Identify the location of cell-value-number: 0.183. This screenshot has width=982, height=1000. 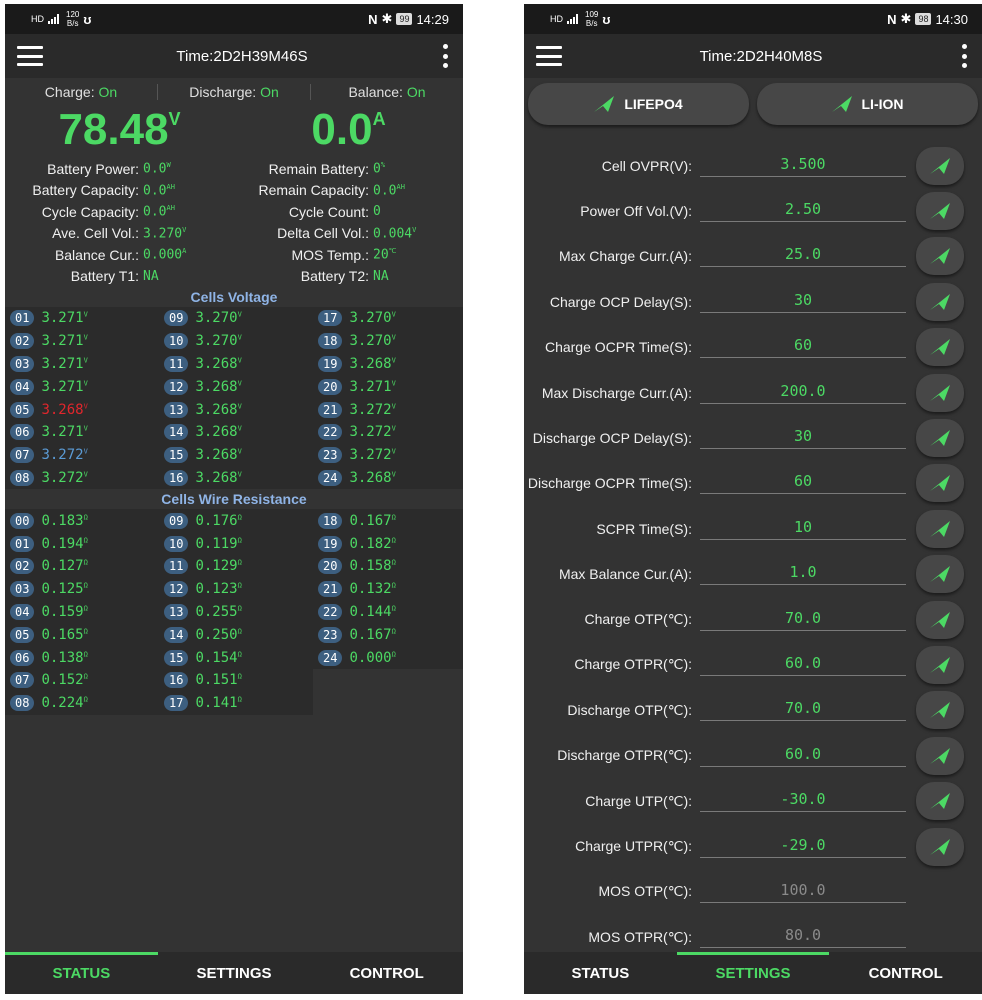
(62, 520).